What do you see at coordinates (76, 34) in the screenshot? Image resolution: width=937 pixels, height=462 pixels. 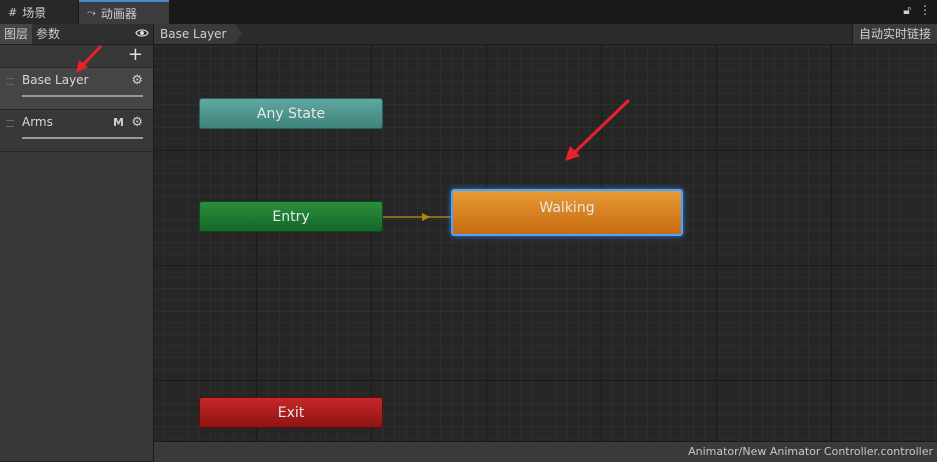 I see `sidebar-tabs: 图层 参数` at bounding box center [76, 34].